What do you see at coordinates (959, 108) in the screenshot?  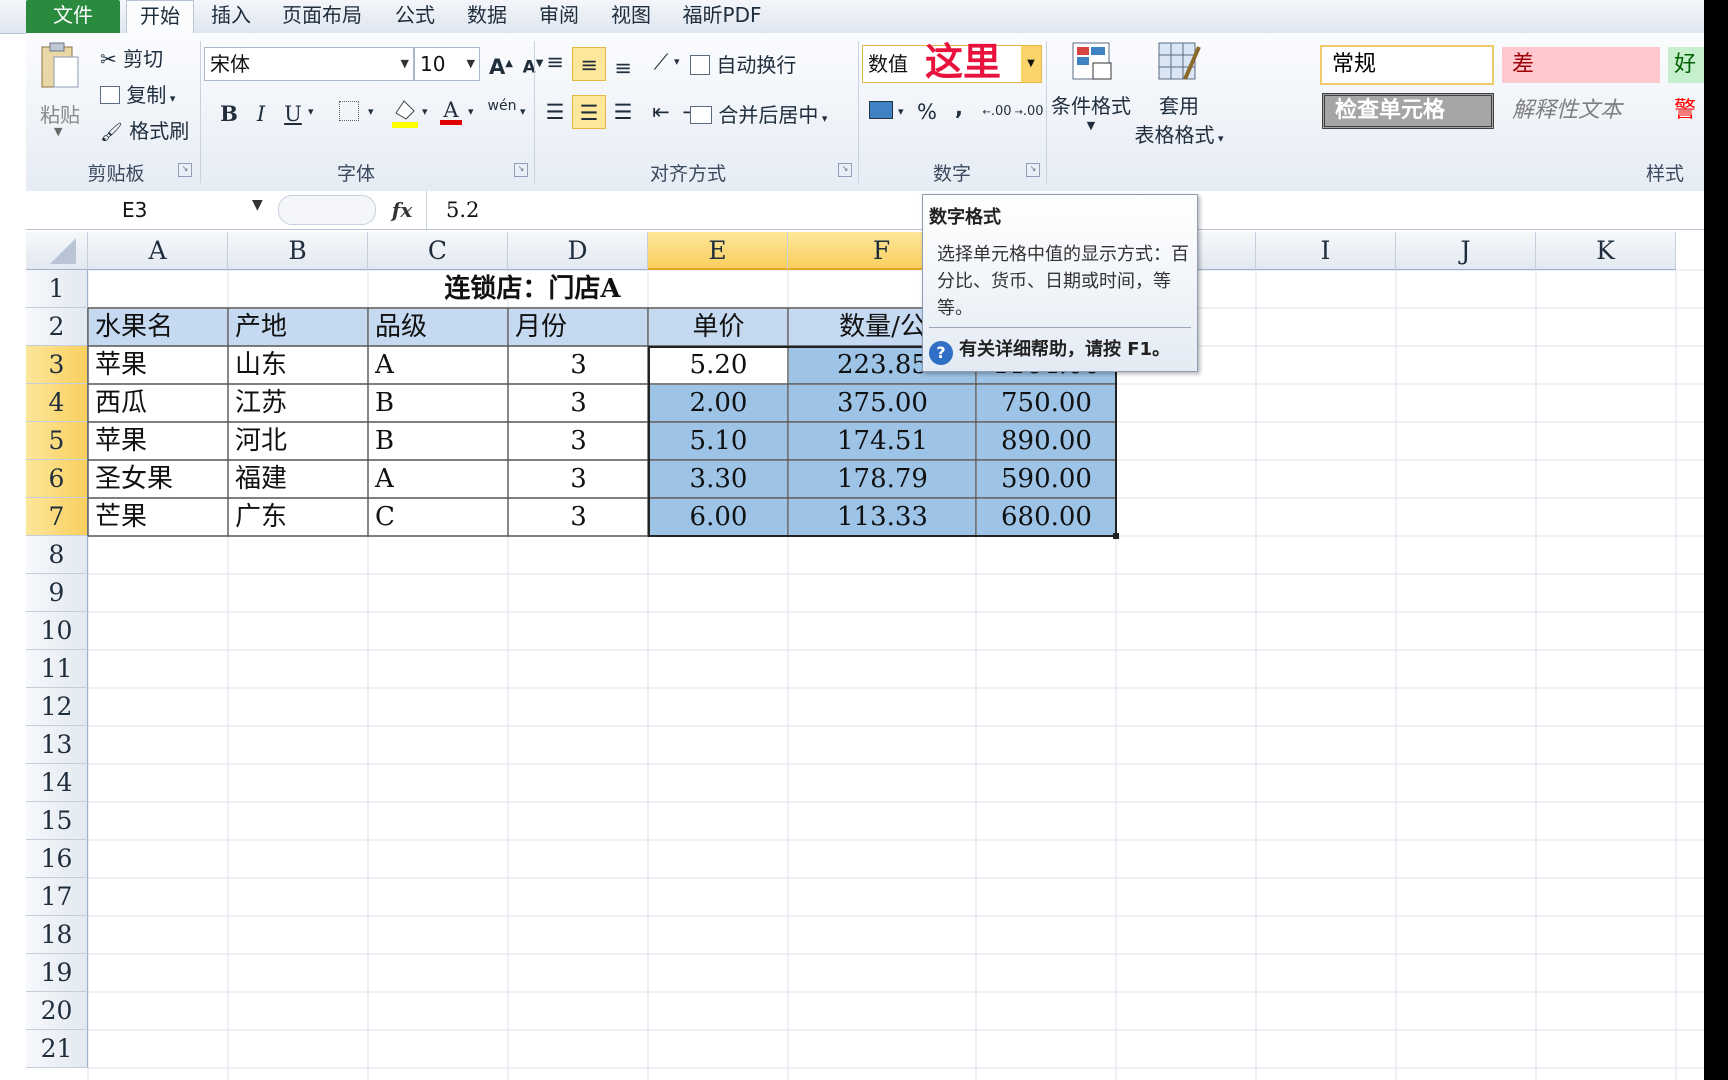 I see `comma-style-button: ,` at bounding box center [959, 108].